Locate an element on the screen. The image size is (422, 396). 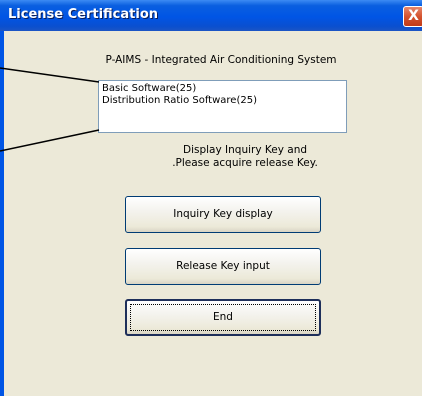
instruction-line-1: Display Inquiry Key and is located at coordinates (245, 150).